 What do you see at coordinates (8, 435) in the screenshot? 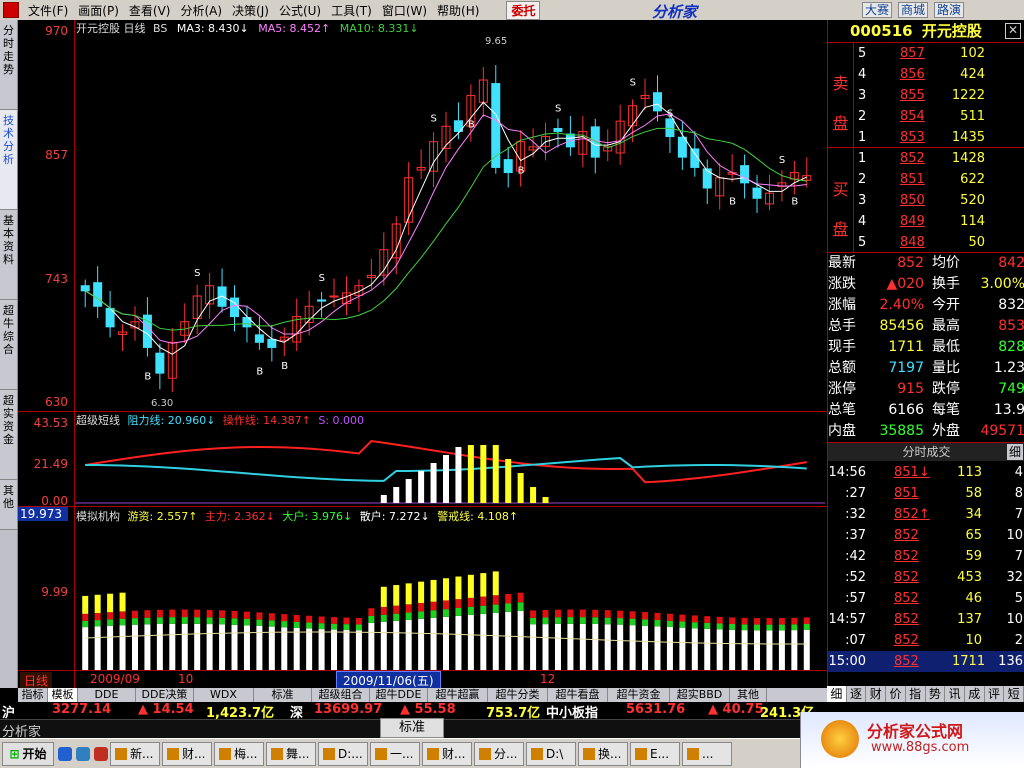
I see `nav-capital: 超实资金` at bounding box center [8, 435].